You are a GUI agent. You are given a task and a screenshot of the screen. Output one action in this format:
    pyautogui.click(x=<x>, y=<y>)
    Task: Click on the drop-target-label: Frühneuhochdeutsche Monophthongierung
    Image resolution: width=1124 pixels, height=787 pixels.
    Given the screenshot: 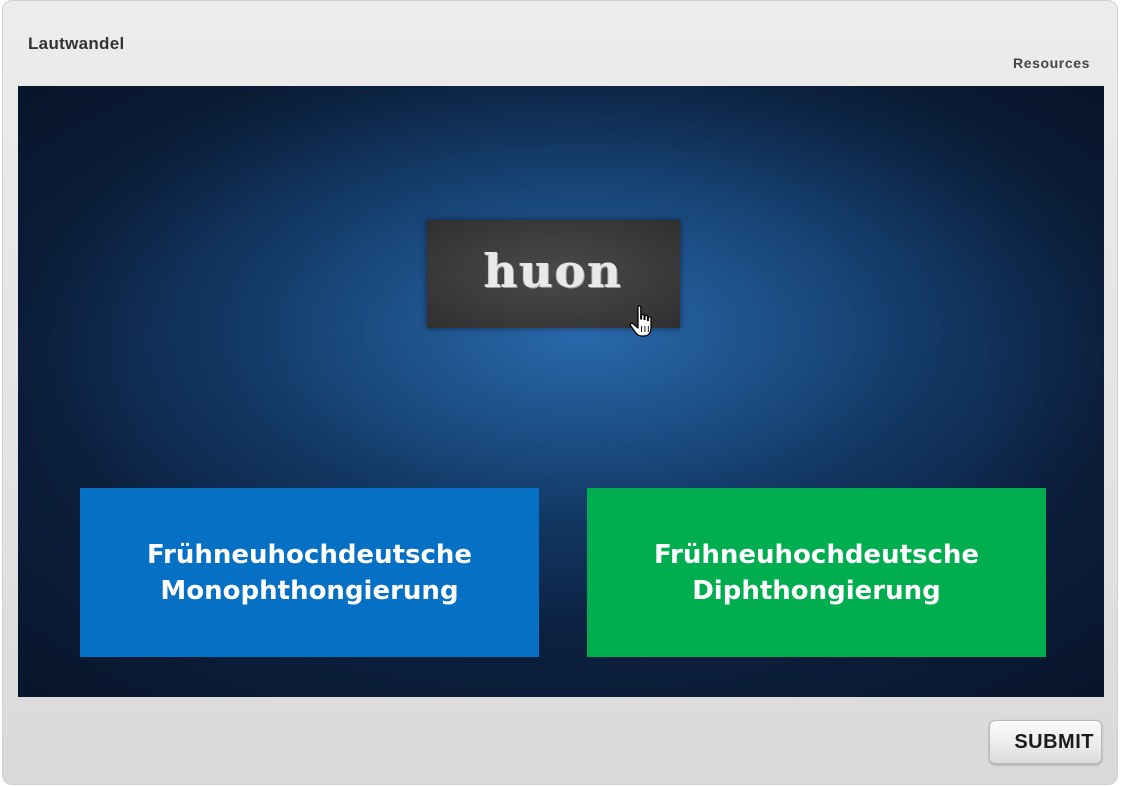 What is the action you would take?
    pyautogui.click(x=309, y=572)
    